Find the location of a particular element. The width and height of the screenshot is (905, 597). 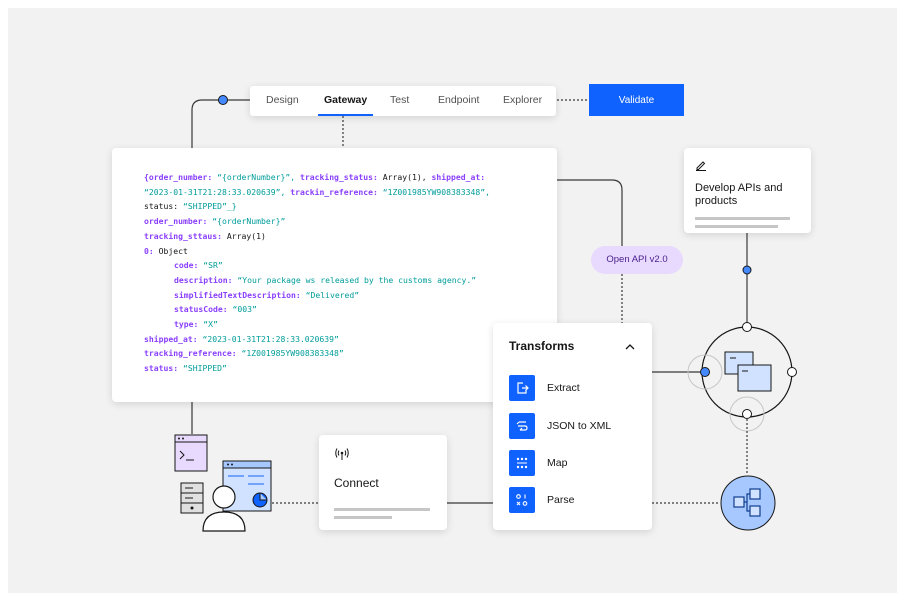

tab-endpoint: Endpoint is located at coordinates (458, 101).